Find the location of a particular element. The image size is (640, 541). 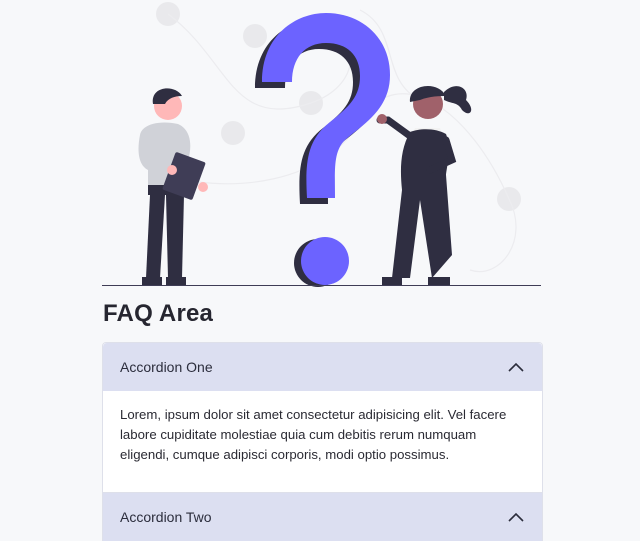

question-dot is located at coordinates (325, 261).